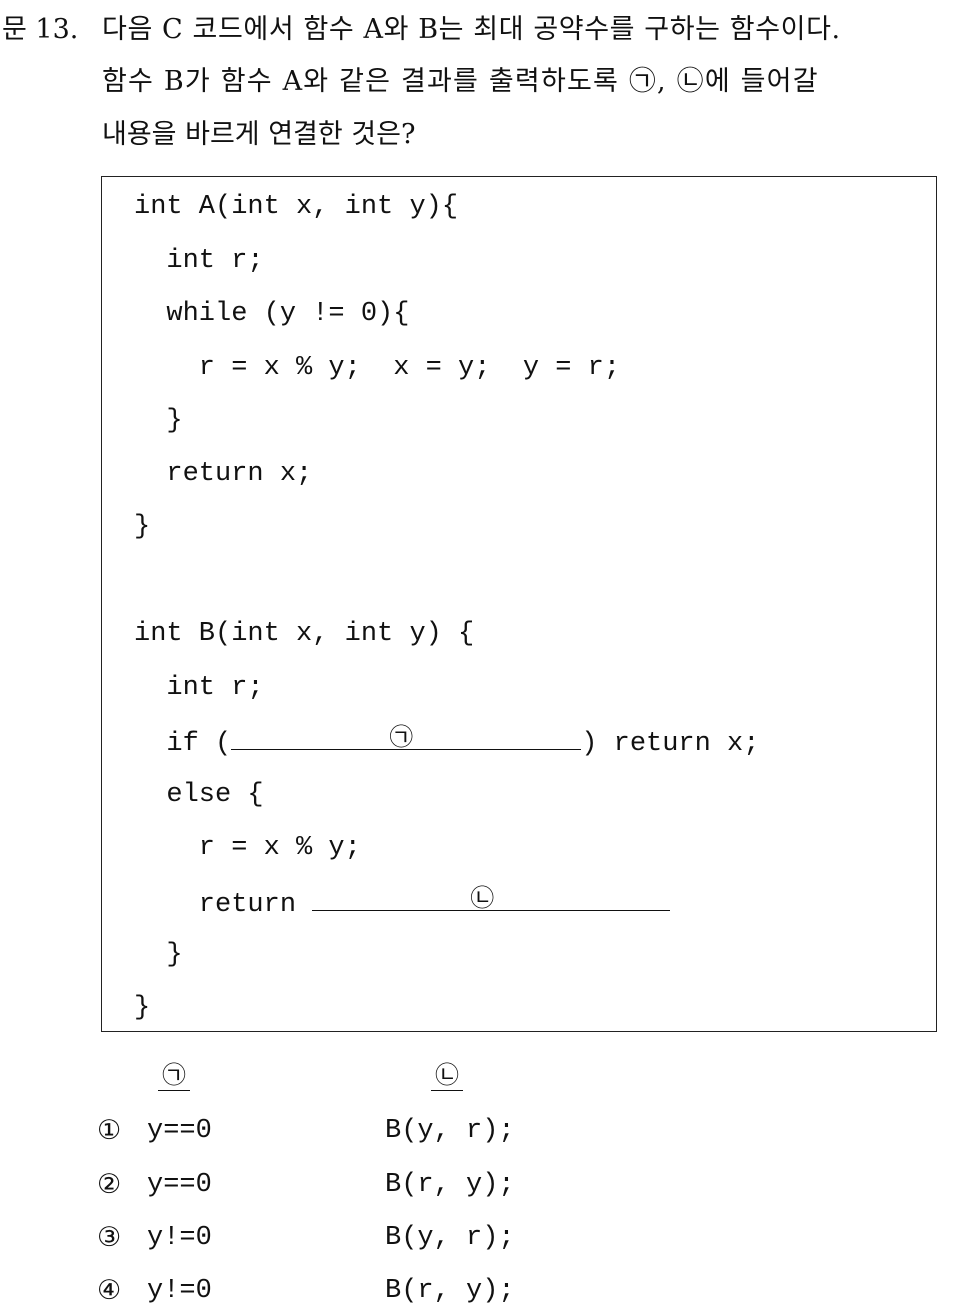 This screenshot has width=954, height=1312. What do you see at coordinates (482, 898) in the screenshot?
I see `blank-b-marker: ㉡` at bounding box center [482, 898].